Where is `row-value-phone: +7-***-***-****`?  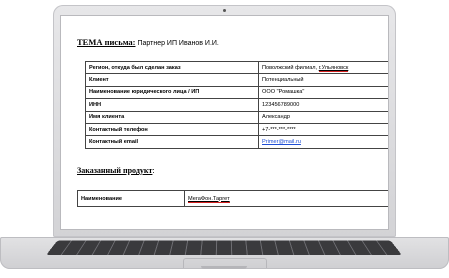 row-value-phone: +7-***-***-**** is located at coordinates (323, 129).